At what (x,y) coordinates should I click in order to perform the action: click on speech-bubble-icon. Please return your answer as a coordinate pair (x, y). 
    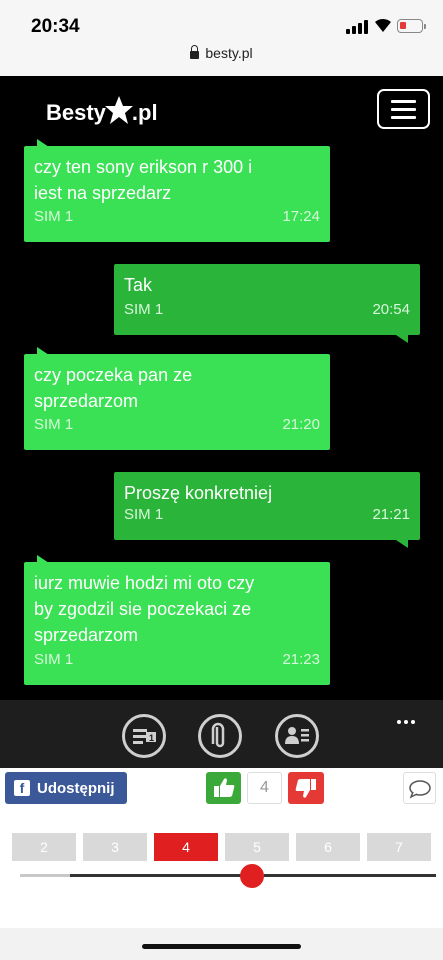
    Looking at the image, I should click on (420, 789).